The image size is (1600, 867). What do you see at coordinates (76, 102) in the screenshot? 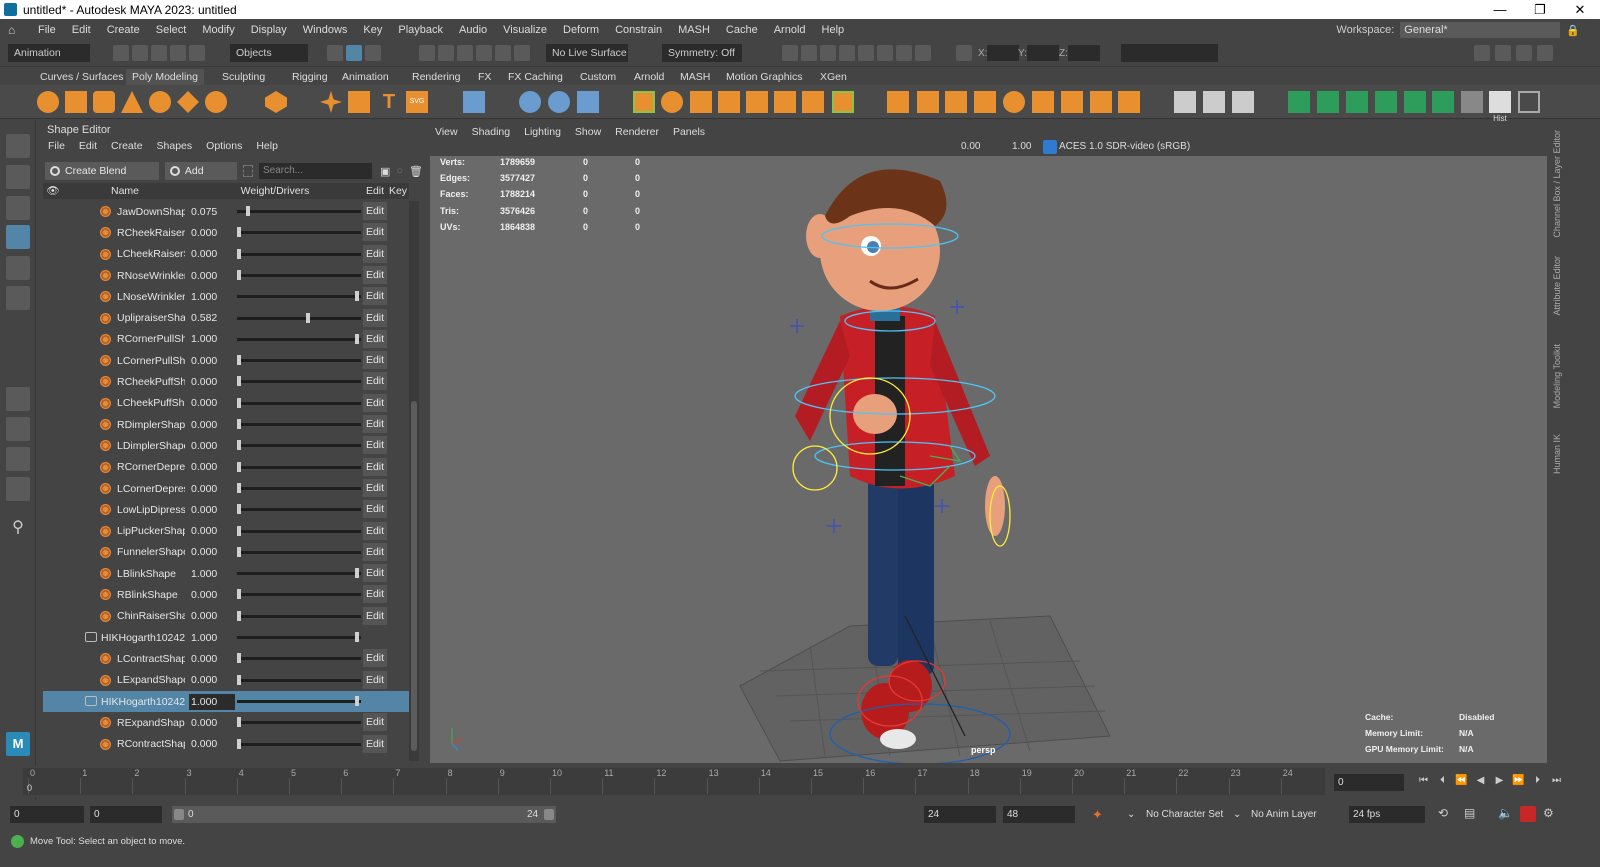
I see `poly-cube-icon` at bounding box center [76, 102].